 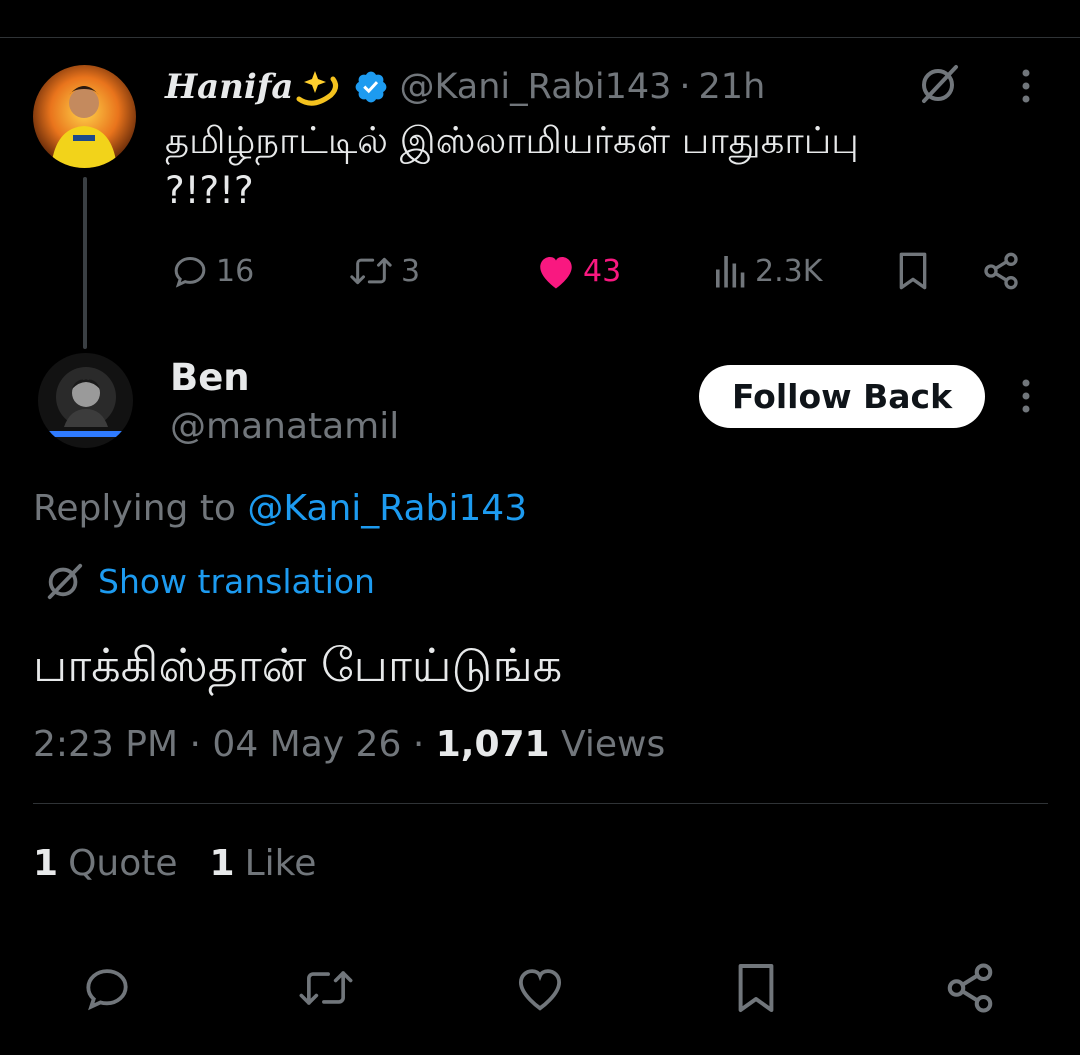 I want to click on like-action: 43, so click(x=578, y=271).